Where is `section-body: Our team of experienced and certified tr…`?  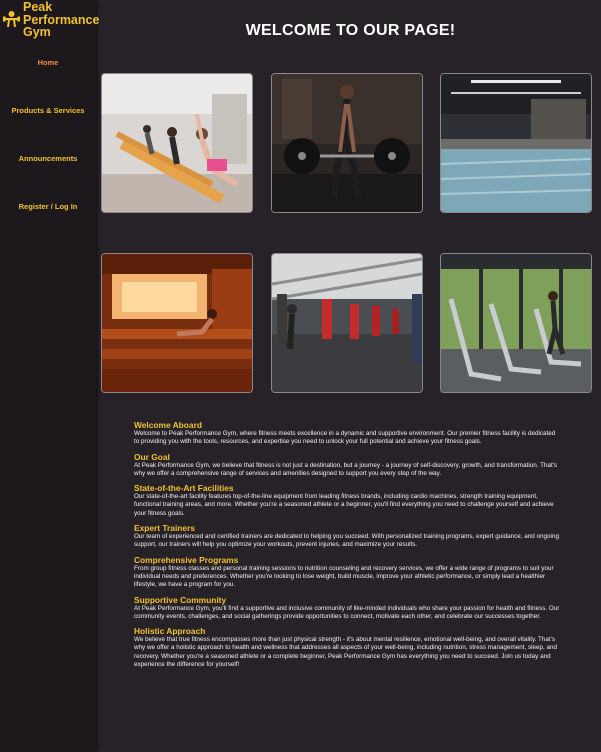 section-body: Our team of experienced and certified tr… is located at coordinates (346, 541).